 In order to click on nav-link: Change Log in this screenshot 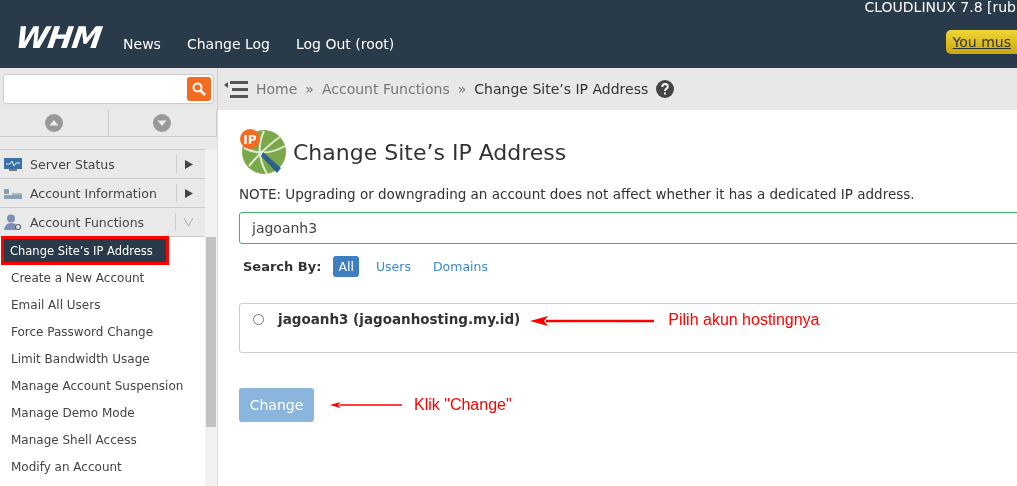, I will do `click(228, 45)`.